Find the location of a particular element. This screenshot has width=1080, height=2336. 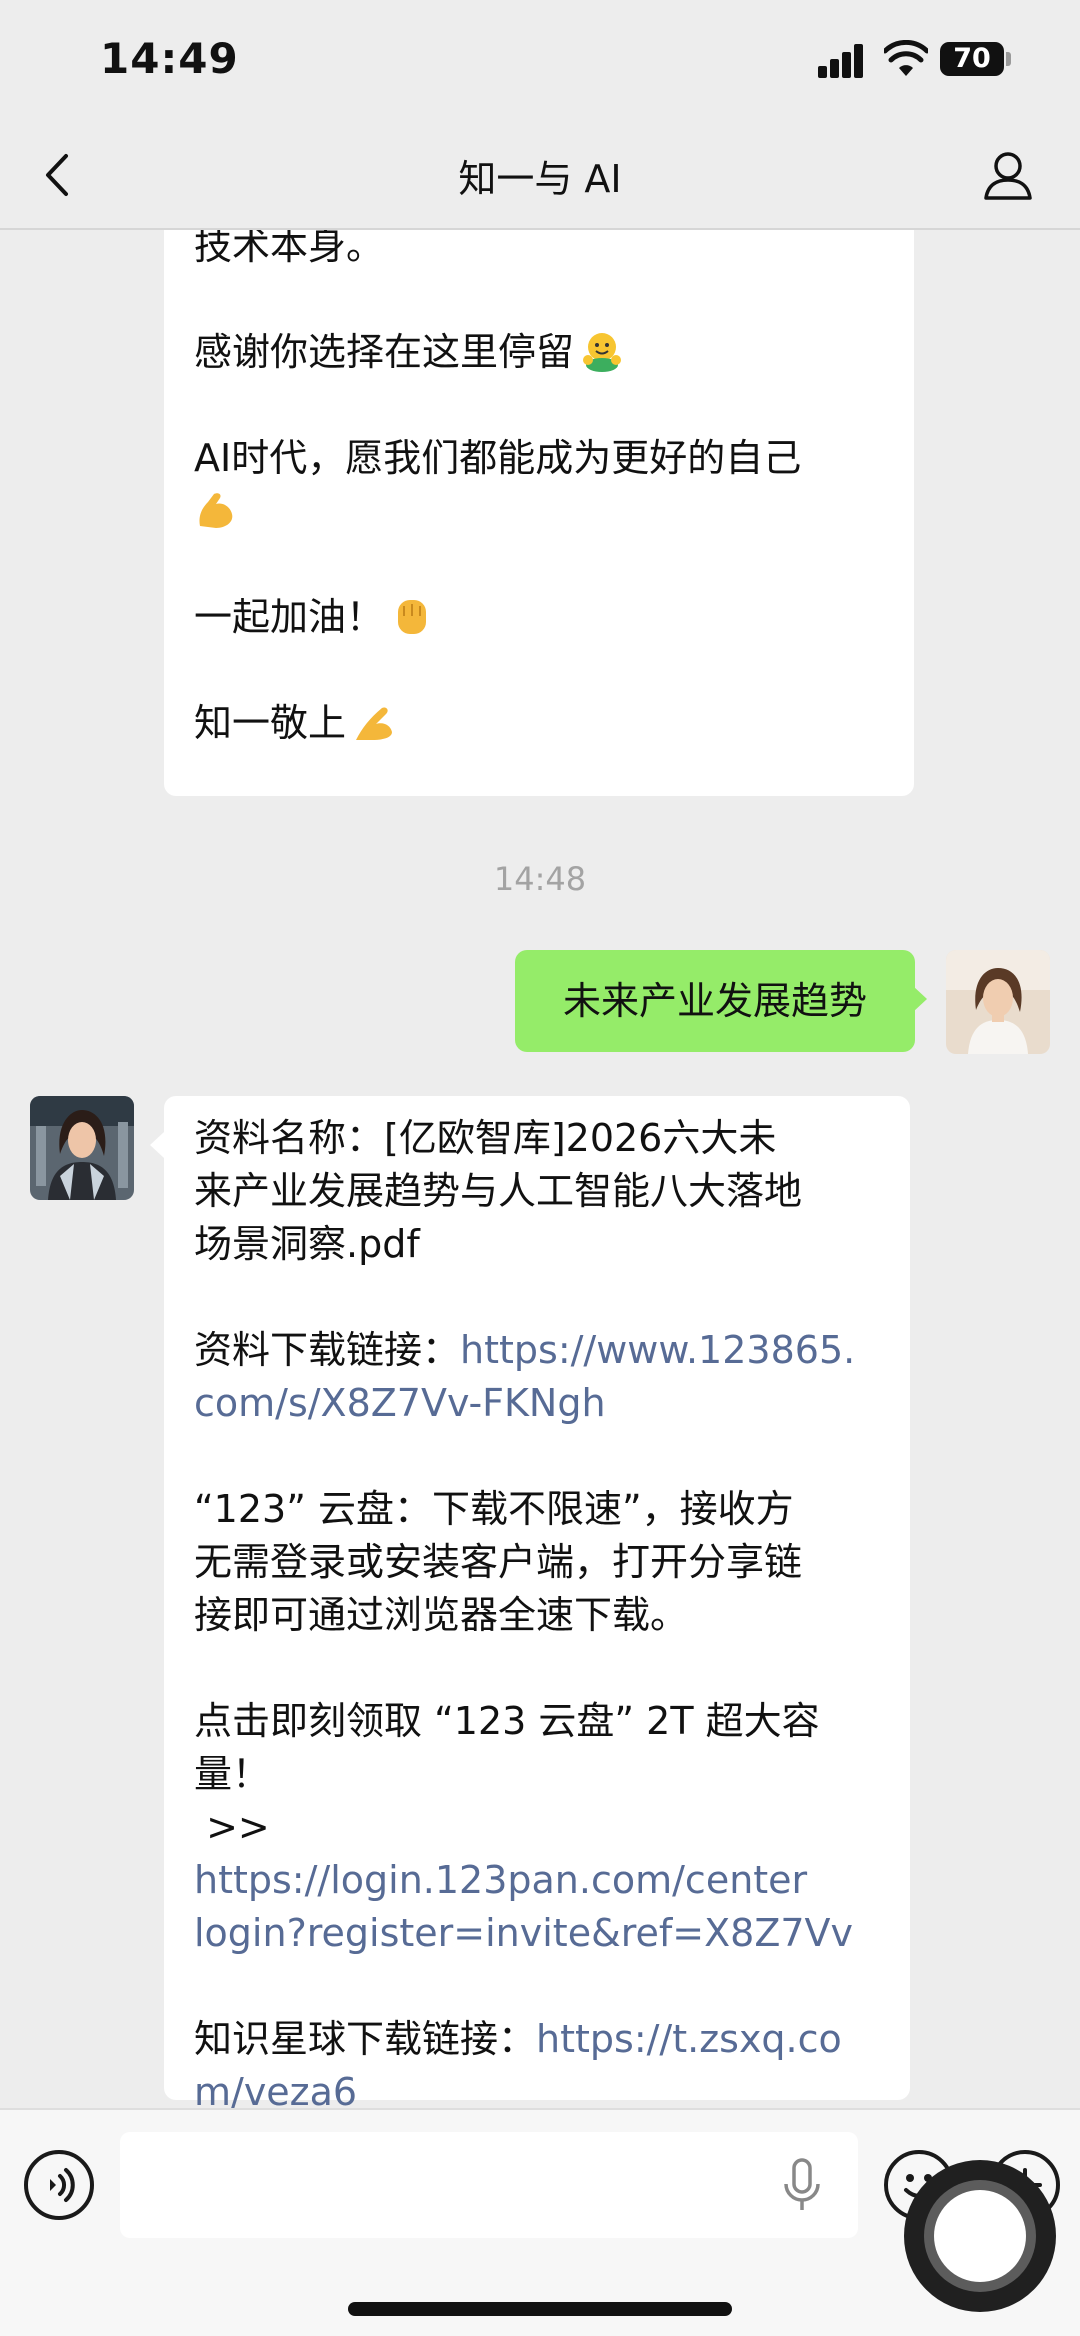

person-icon is located at coordinates (1008, 175).